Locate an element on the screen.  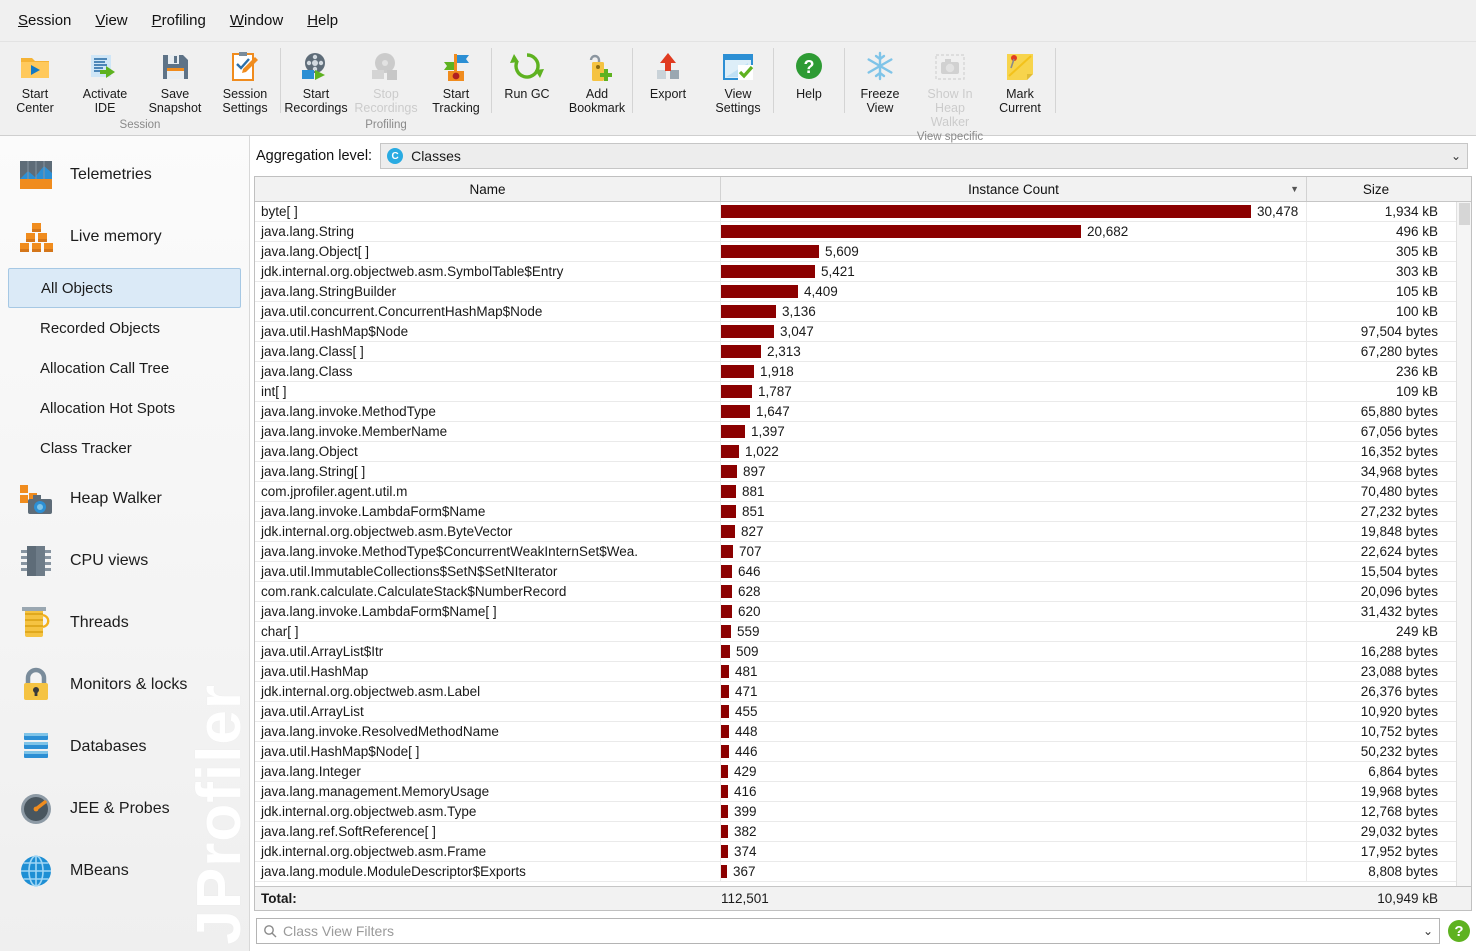
instance-count-value: 20,682 is located at coordinates (1108, 231).